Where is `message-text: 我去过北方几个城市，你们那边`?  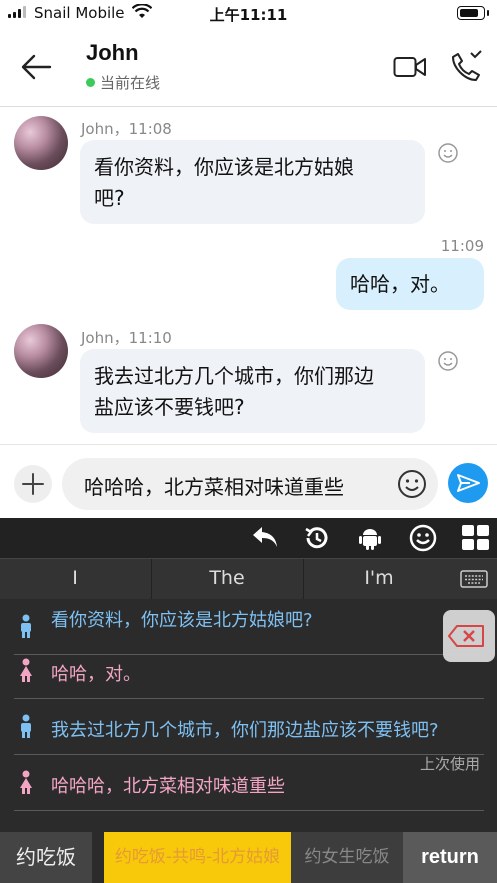 message-text: 我去过北方几个城市，你们那边 is located at coordinates (234, 376).